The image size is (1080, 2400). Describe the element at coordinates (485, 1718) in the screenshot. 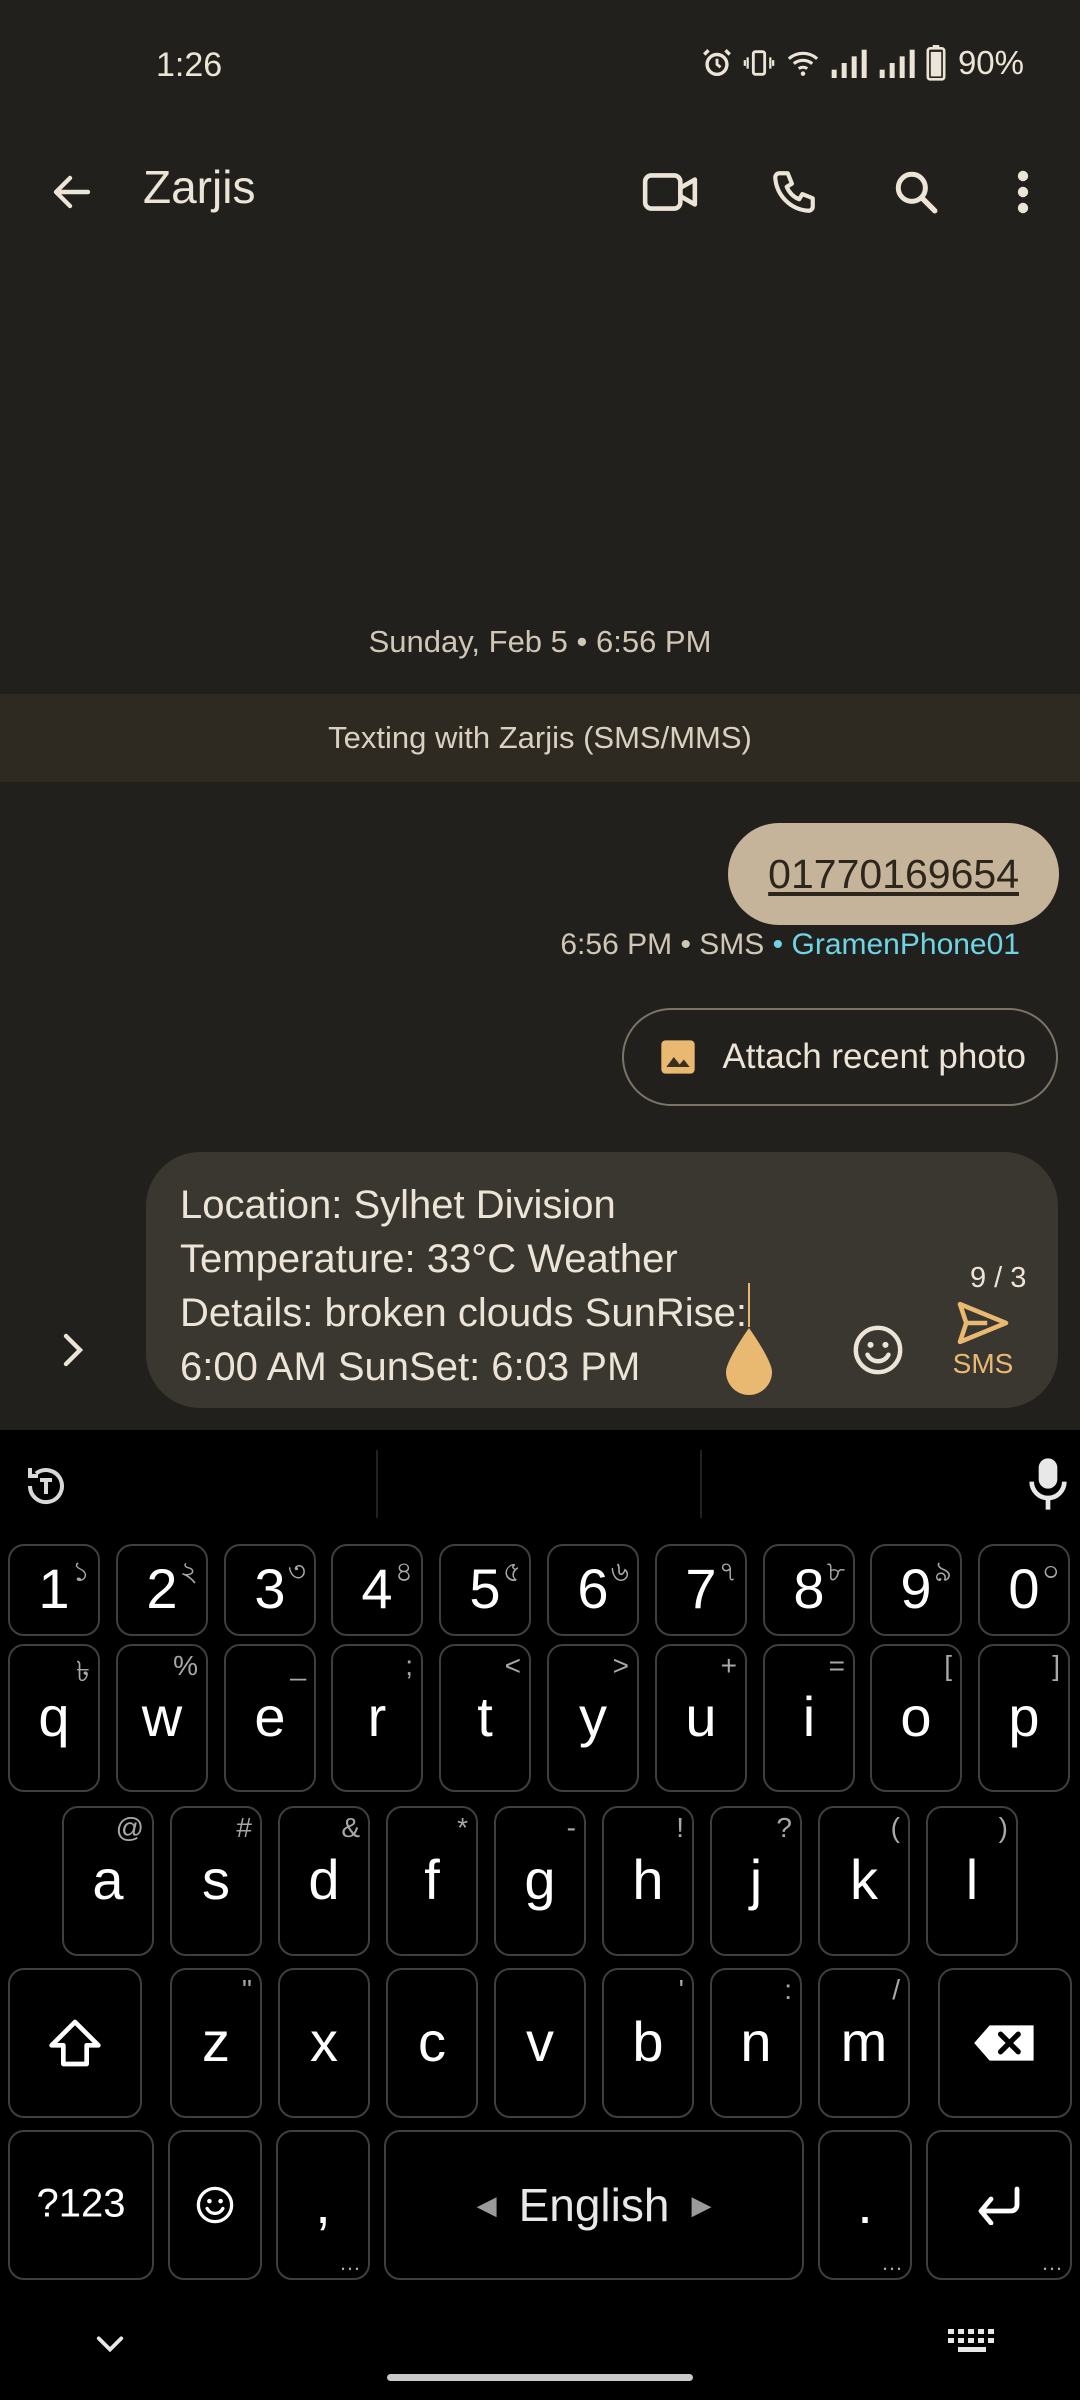

I see `key-t: t <` at that location.